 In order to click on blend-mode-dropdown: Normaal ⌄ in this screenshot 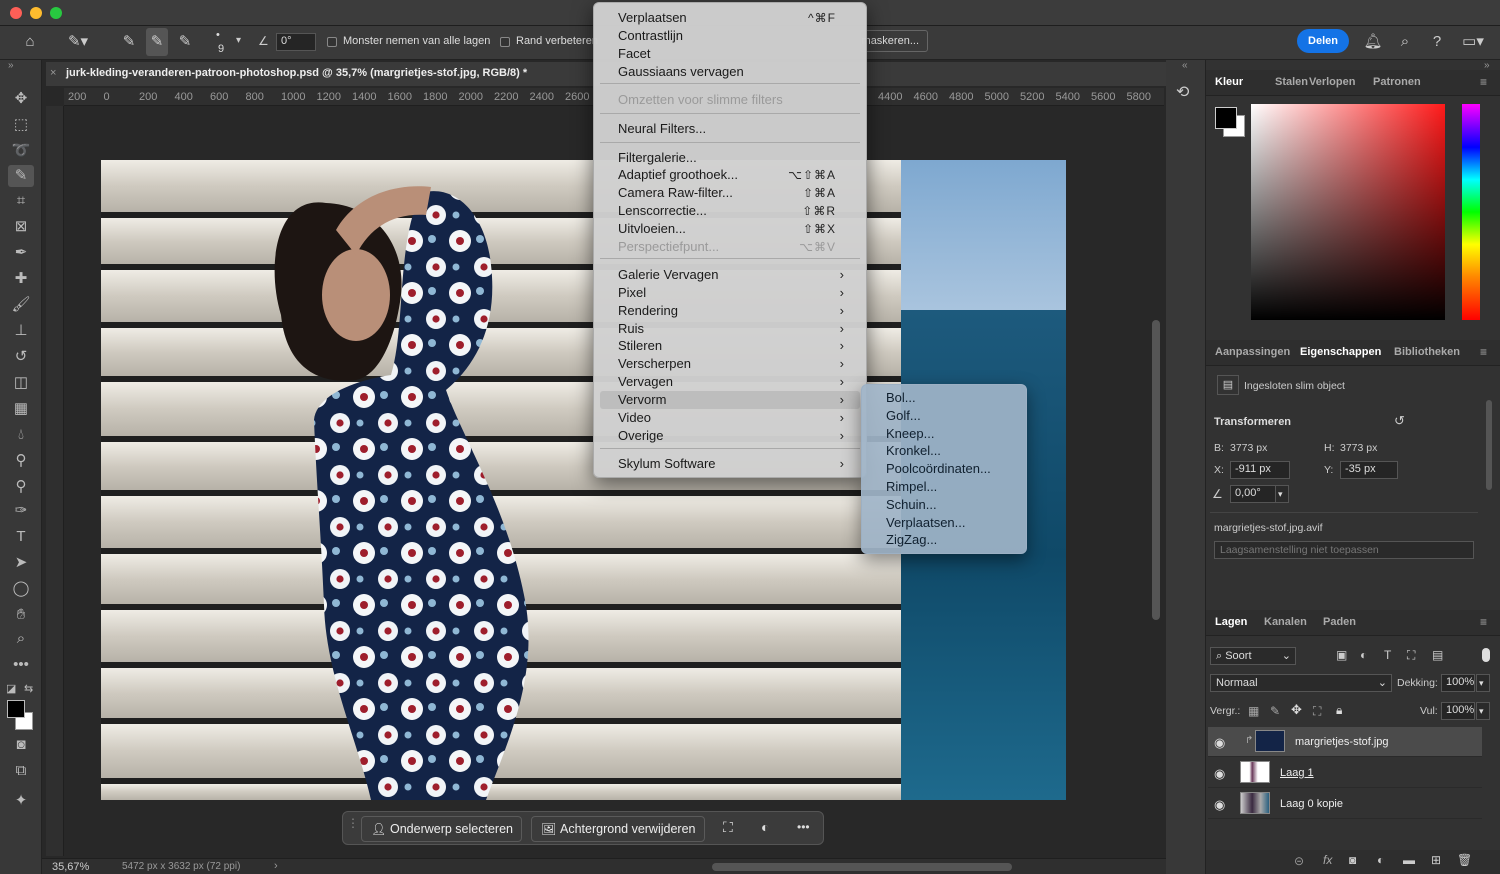, I will do `click(1301, 683)`.